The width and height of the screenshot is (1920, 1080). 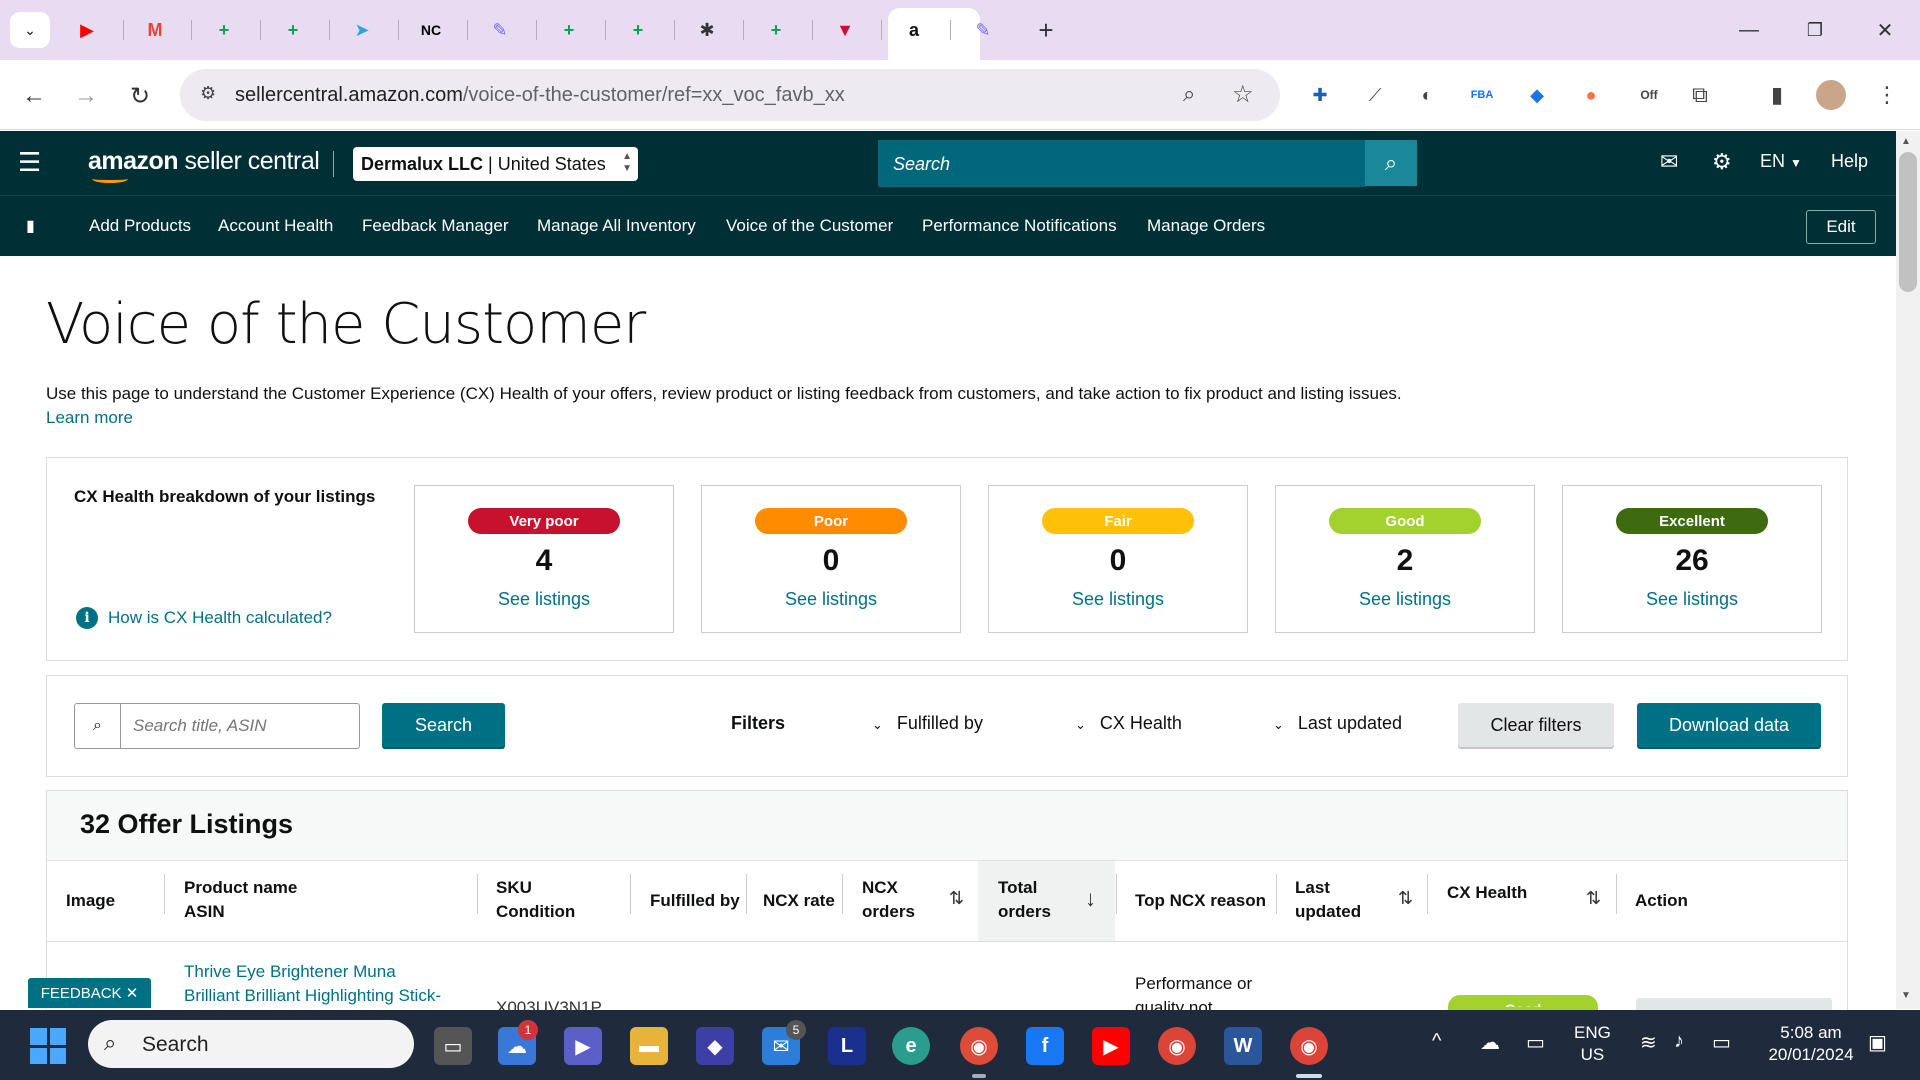 What do you see at coordinates (1729, 725) in the screenshot?
I see `download-data-button: Download data` at bounding box center [1729, 725].